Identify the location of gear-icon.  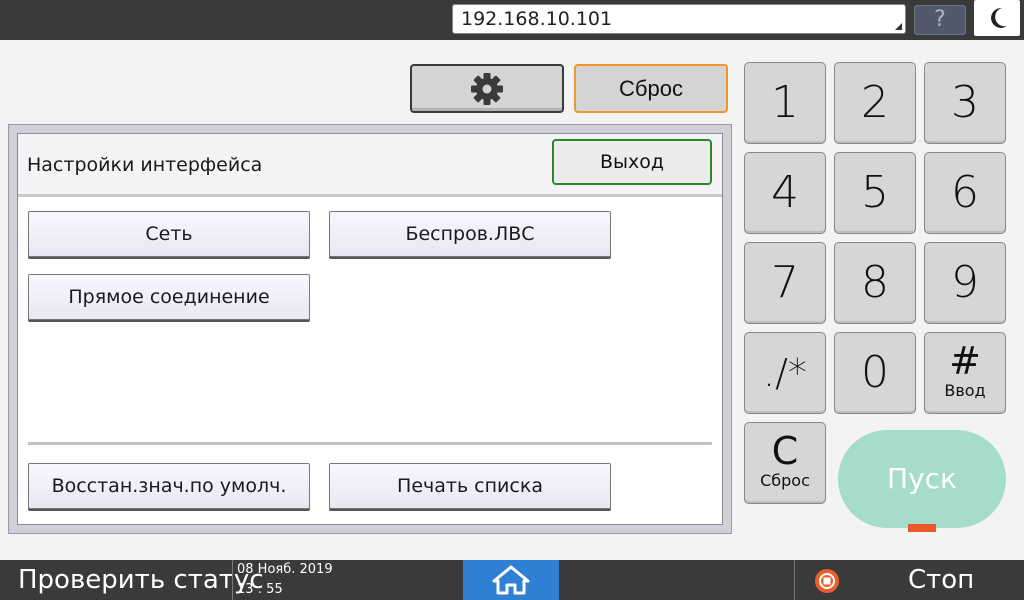
(487, 89).